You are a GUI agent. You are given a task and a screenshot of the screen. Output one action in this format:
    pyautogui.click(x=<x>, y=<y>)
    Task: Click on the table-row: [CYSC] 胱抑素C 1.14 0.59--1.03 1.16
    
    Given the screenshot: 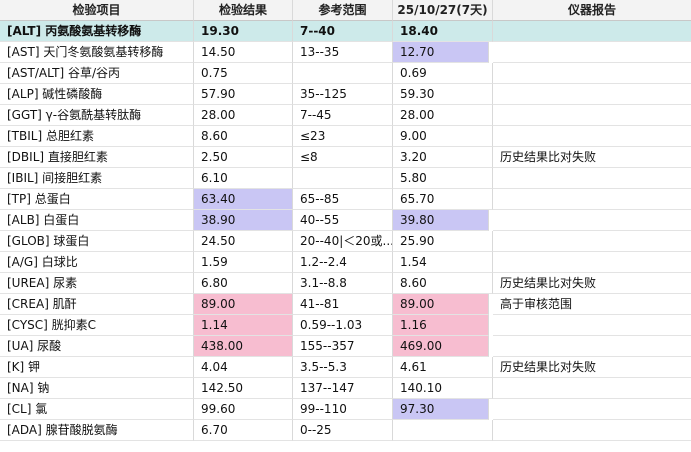 What is the action you would take?
    pyautogui.click(x=345, y=325)
    